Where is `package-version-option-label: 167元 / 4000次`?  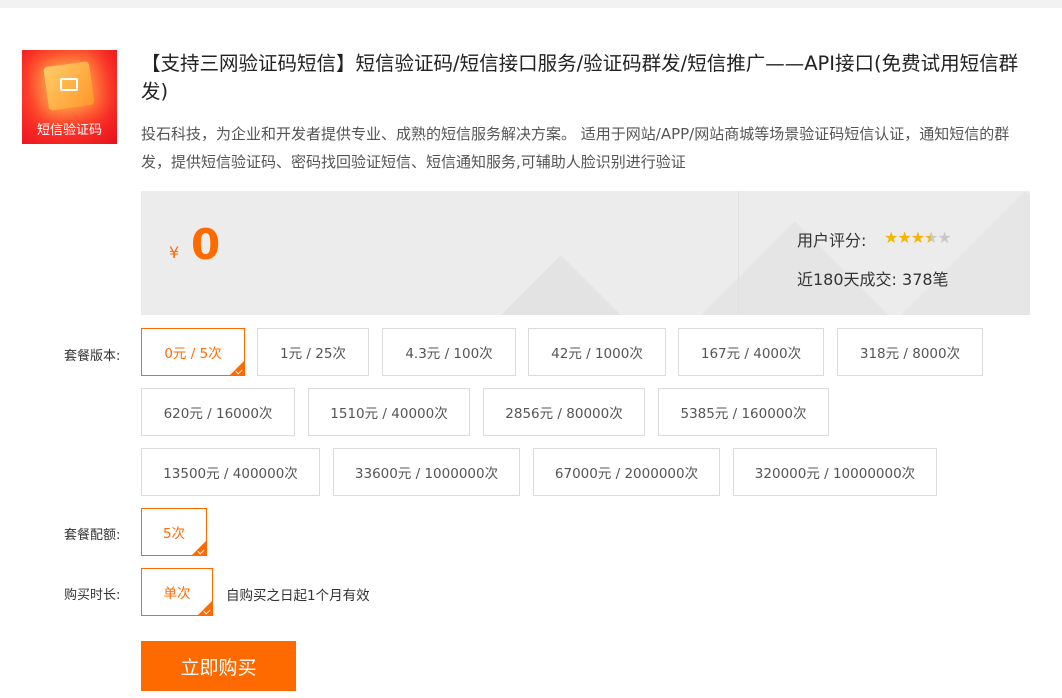 package-version-option-label: 167元 / 4000次 is located at coordinates (751, 354).